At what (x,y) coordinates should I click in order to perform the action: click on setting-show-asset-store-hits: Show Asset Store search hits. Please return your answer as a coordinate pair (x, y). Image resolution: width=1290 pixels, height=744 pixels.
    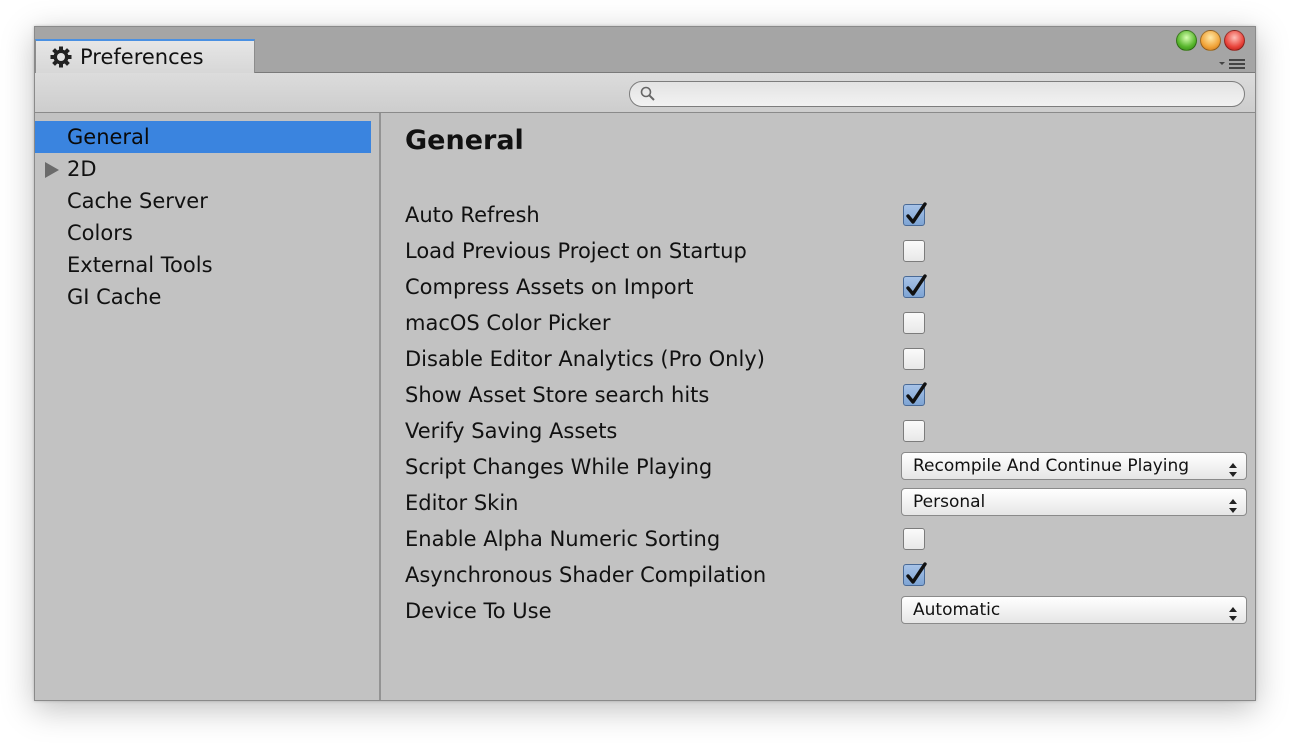
    Looking at the image, I should click on (830, 396).